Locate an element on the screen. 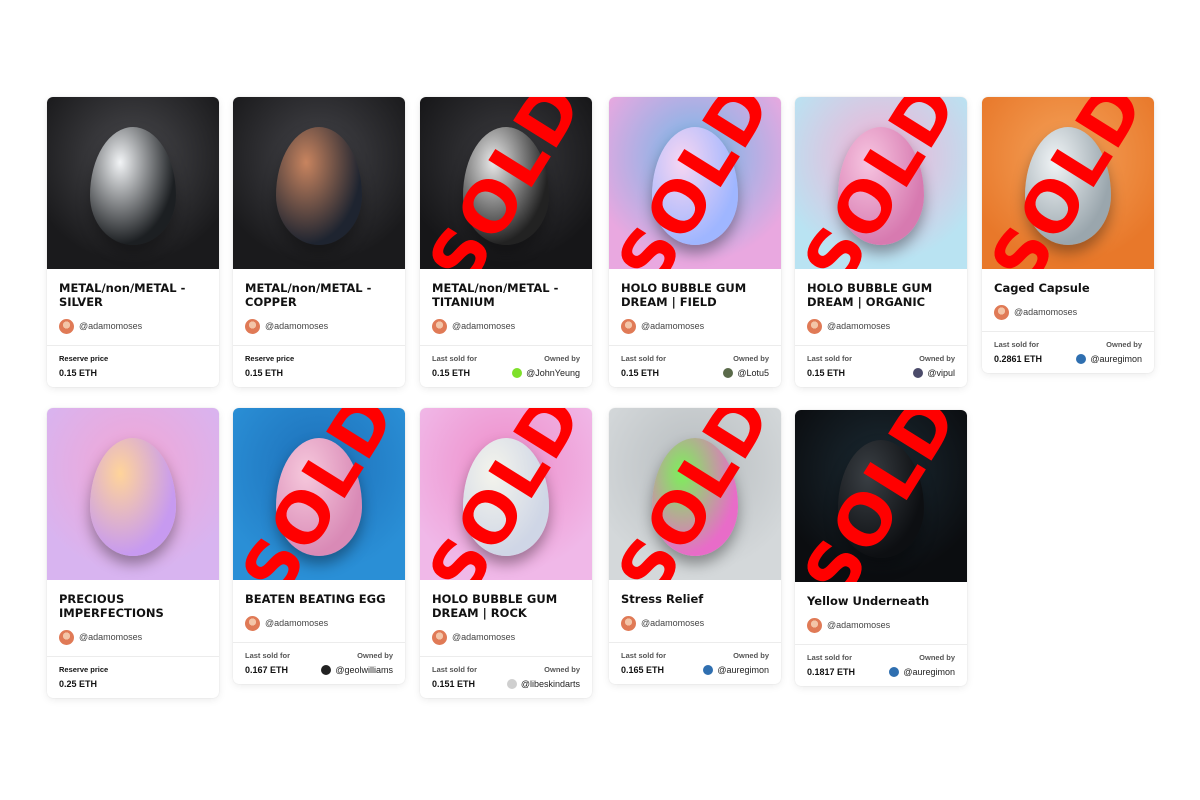 The height and width of the screenshot is (800, 1200). sold-stamp: SOLD is located at coordinates (695, 183).